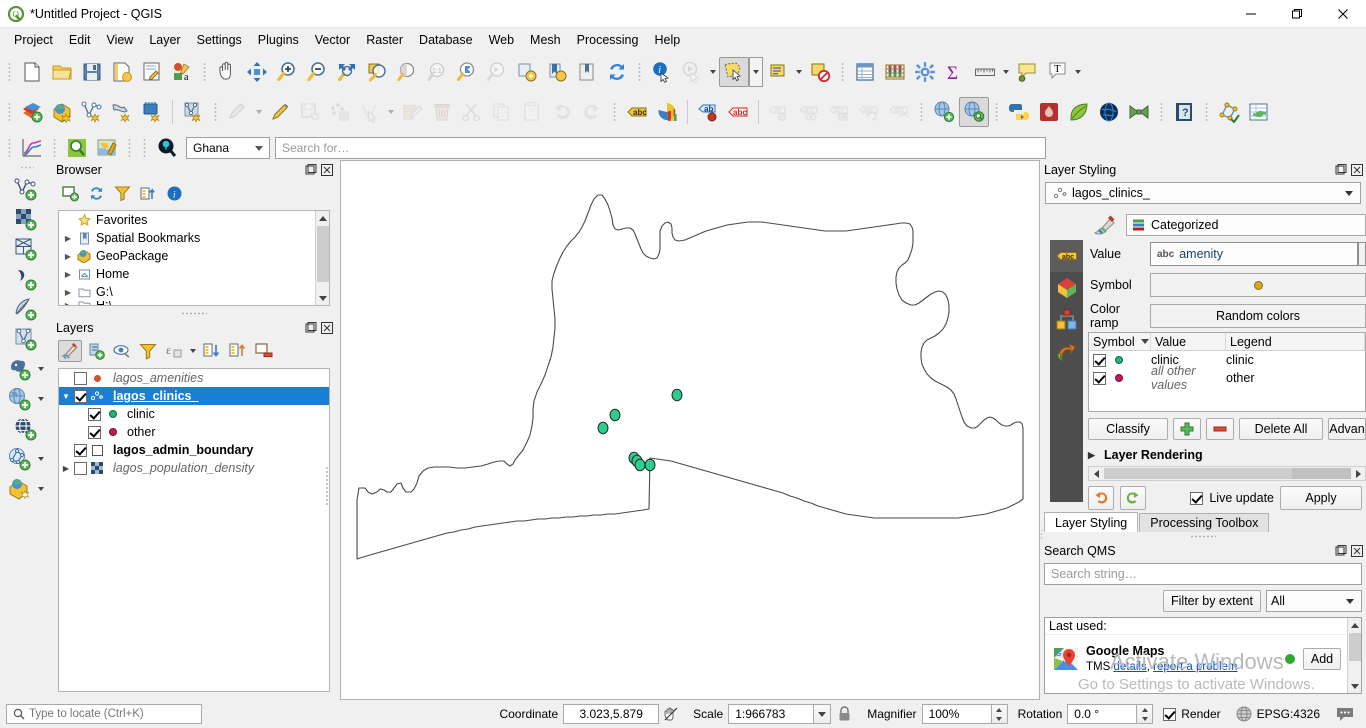  Describe the element at coordinates (955, 72) in the screenshot. I see `statistical-summary-icon: Σ` at that location.